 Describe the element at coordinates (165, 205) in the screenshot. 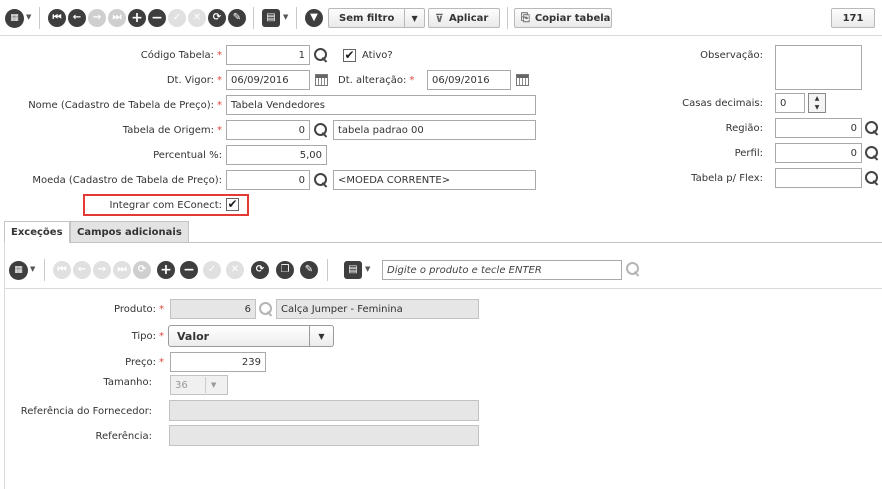

I see `econect-label: Integrar com EConect:` at that location.